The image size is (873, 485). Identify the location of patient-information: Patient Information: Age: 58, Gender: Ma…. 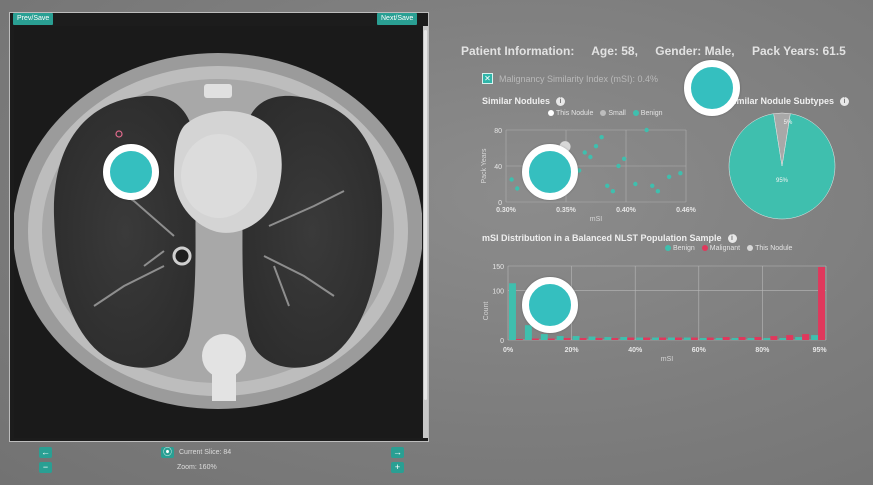
(660, 51).